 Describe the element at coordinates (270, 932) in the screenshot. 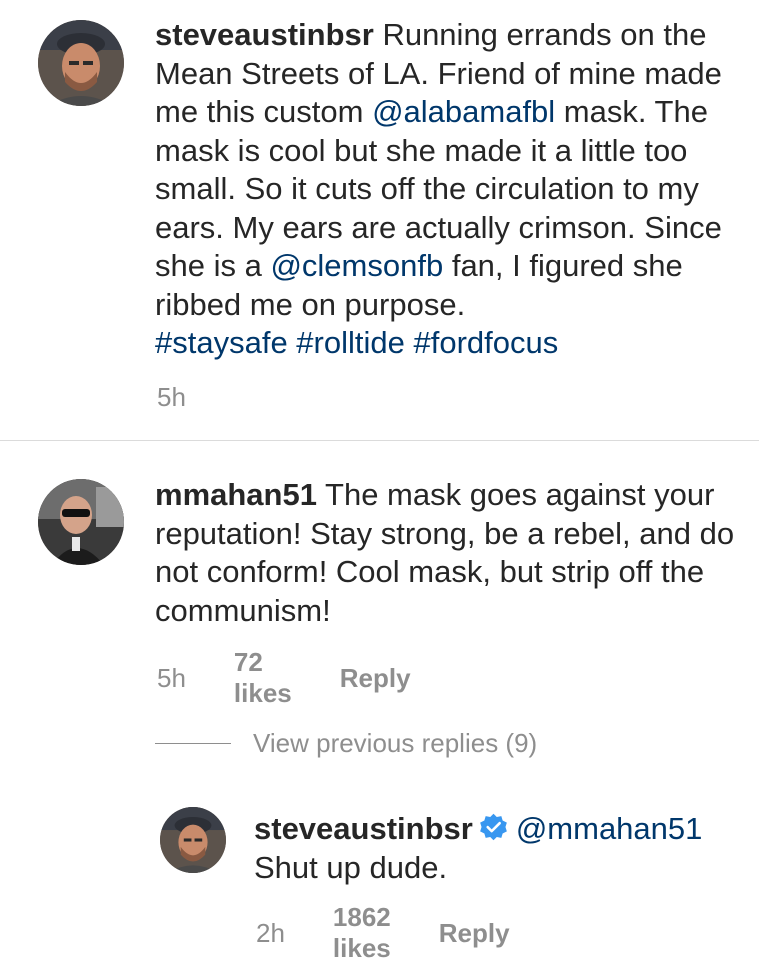

I see `reply-time: 2h` at that location.